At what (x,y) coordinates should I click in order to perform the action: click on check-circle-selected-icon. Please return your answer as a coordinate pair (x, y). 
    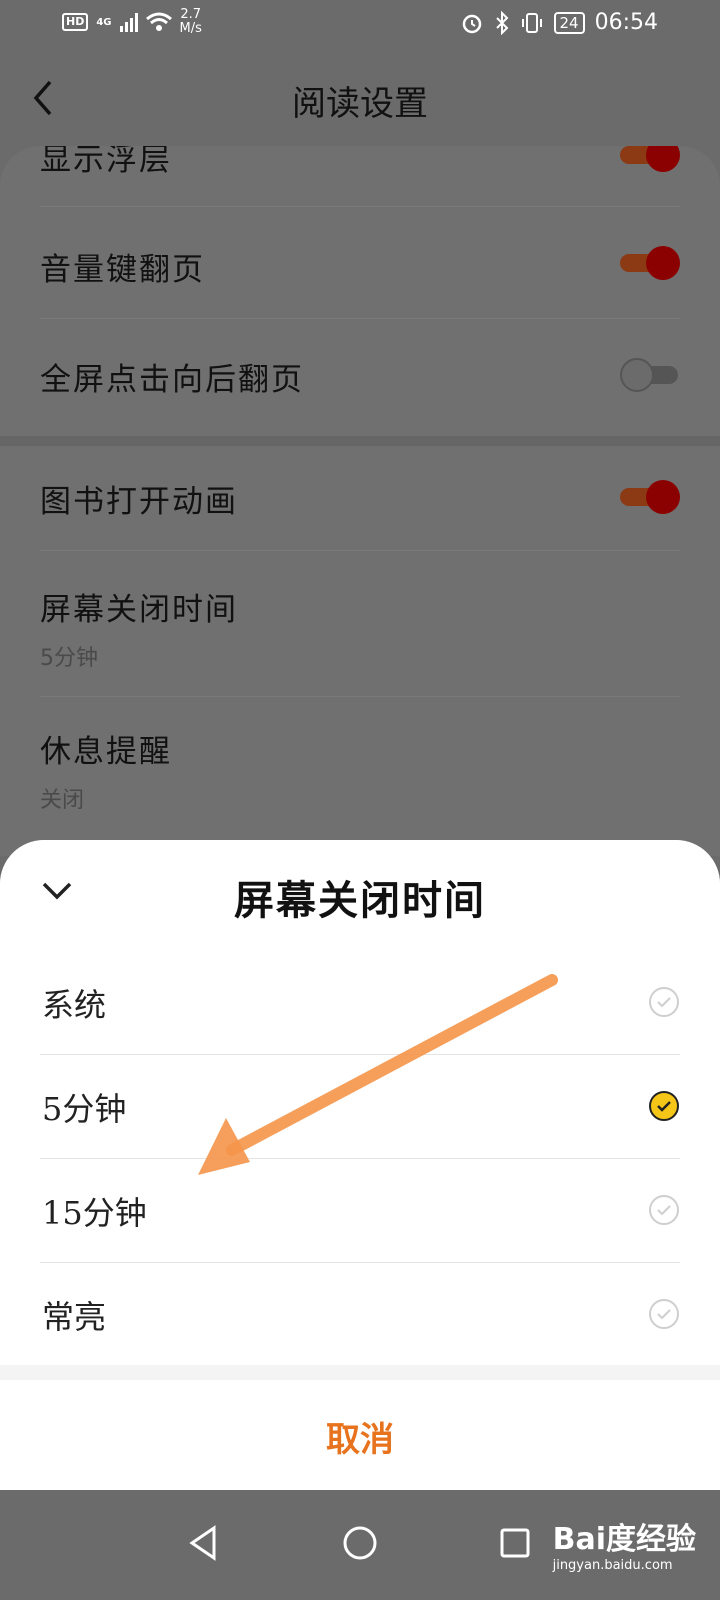
    Looking at the image, I should click on (664, 1106).